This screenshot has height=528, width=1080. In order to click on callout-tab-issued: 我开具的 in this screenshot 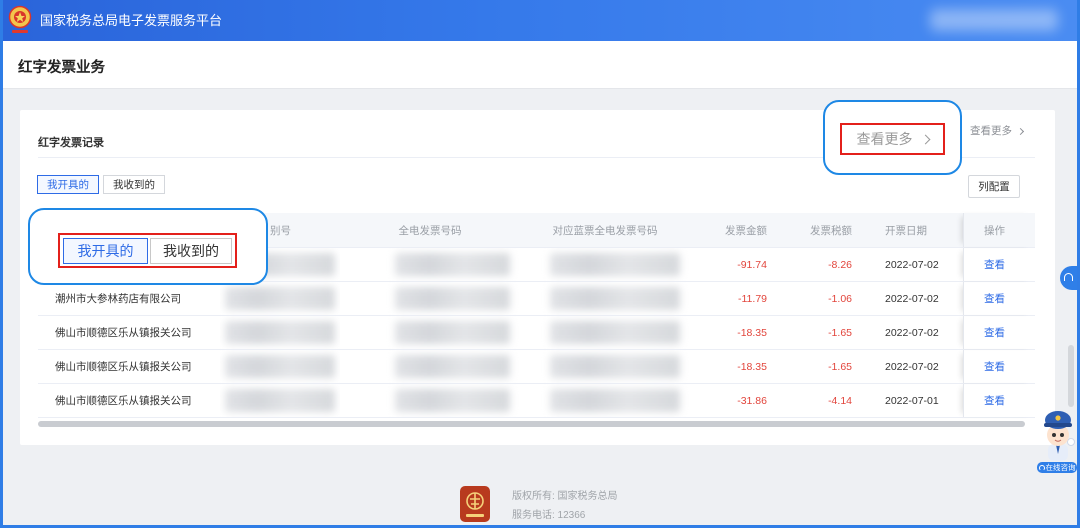, I will do `click(105, 251)`.